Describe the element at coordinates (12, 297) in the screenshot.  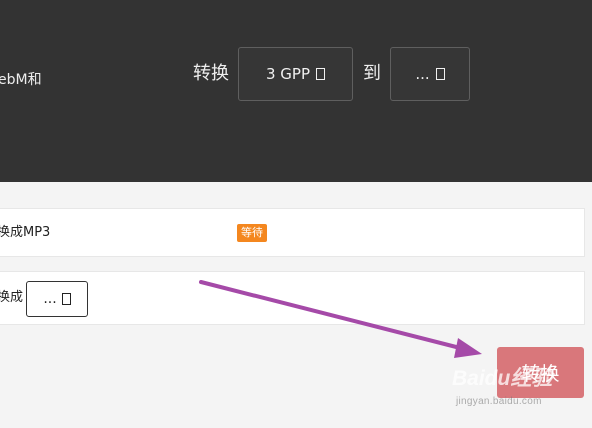
I see `job-description: 换成` at that location.